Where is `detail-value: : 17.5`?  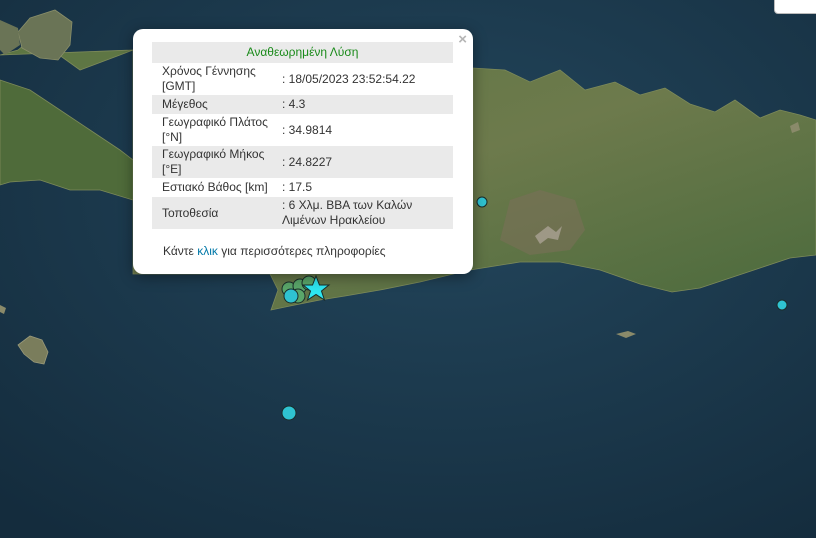
detail-value: : 17.5 is located at coordinates (297, 187).